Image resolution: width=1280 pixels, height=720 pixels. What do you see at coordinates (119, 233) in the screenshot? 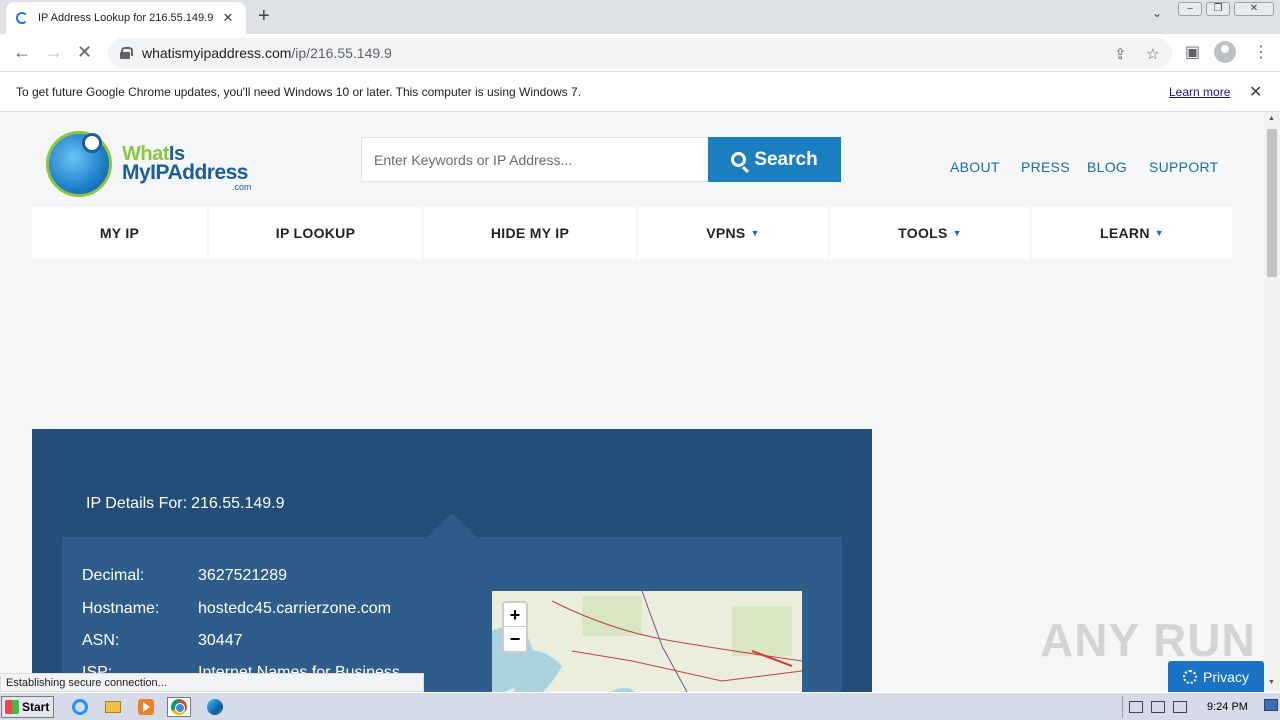
I see `nav-my-ip: MY IP` at bounding box center [119, 233].